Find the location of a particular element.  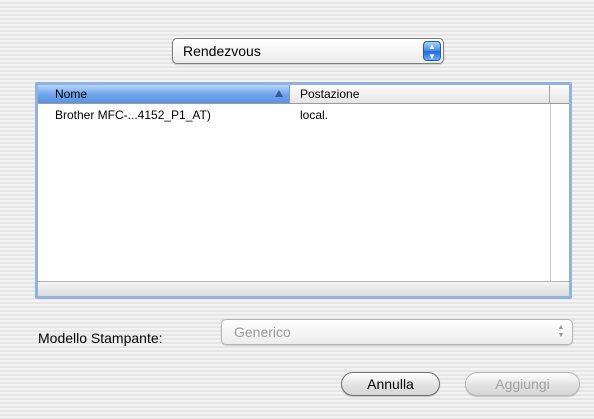

table-row: Brother MFC-...4152_P1_AT) local. is located at coordinates (303, 115).